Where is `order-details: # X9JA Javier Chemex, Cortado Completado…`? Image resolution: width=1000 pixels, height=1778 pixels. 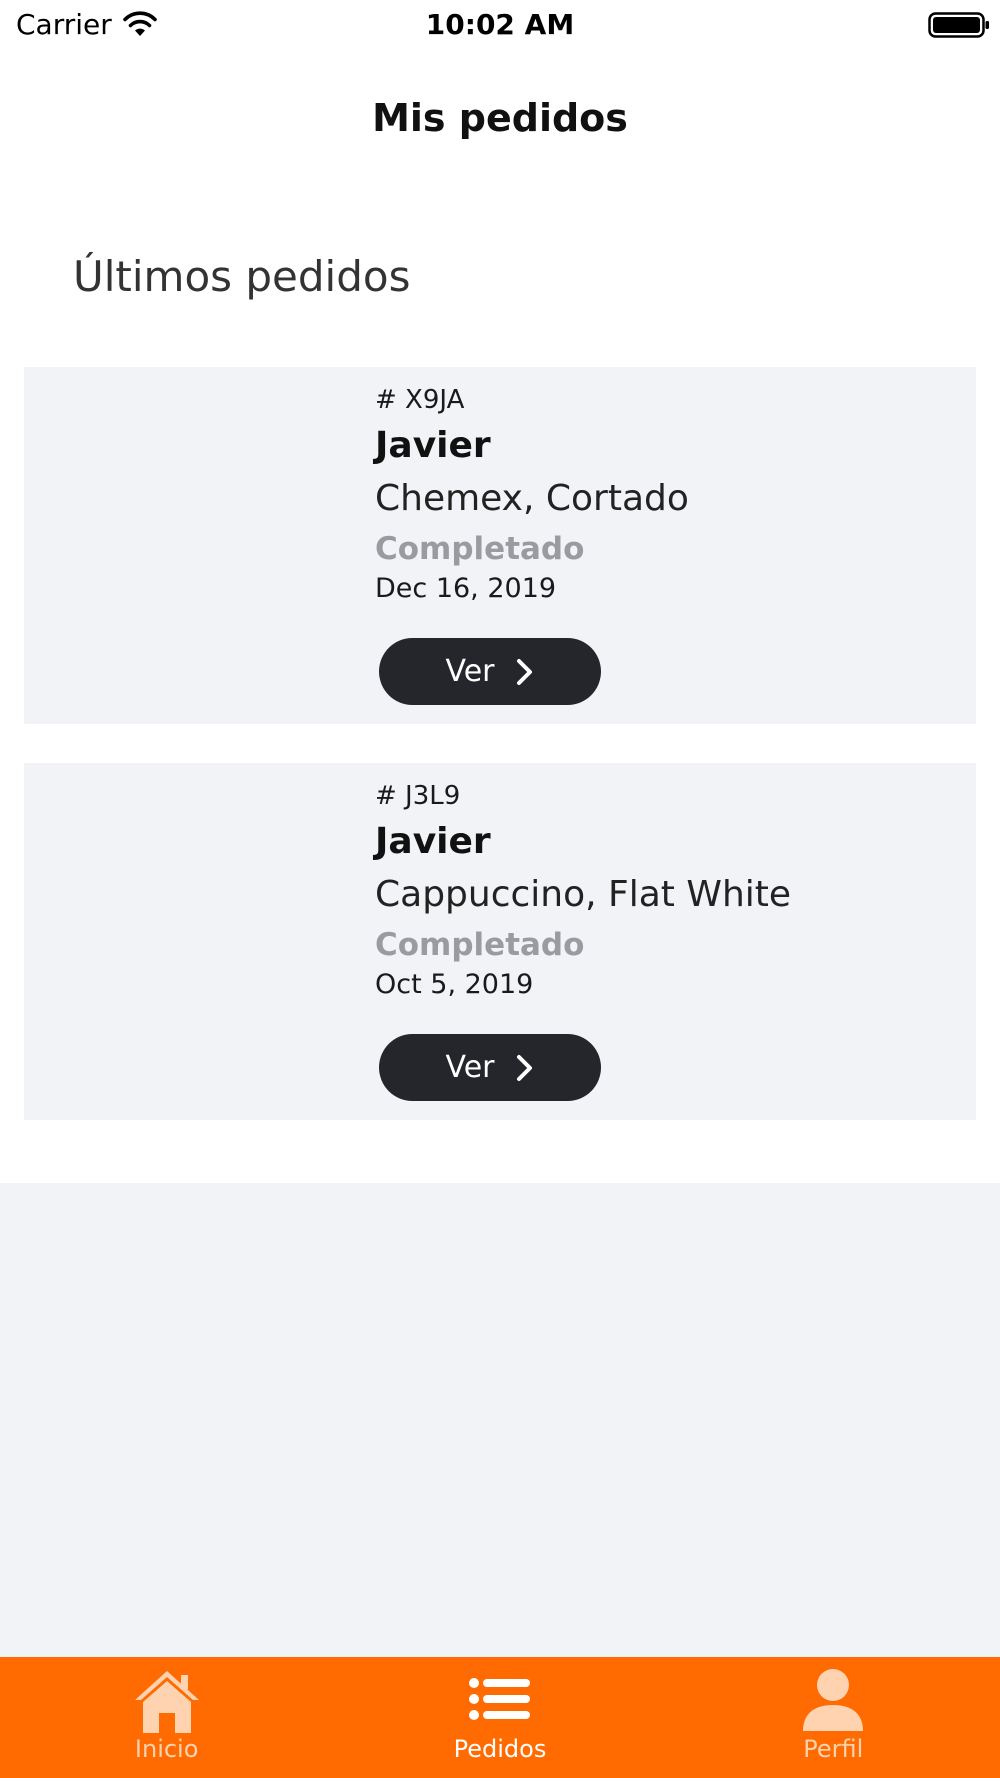 order-details: # X9JA Javier Chemex, Cortado Completado… is located at coordinates (665, 495).